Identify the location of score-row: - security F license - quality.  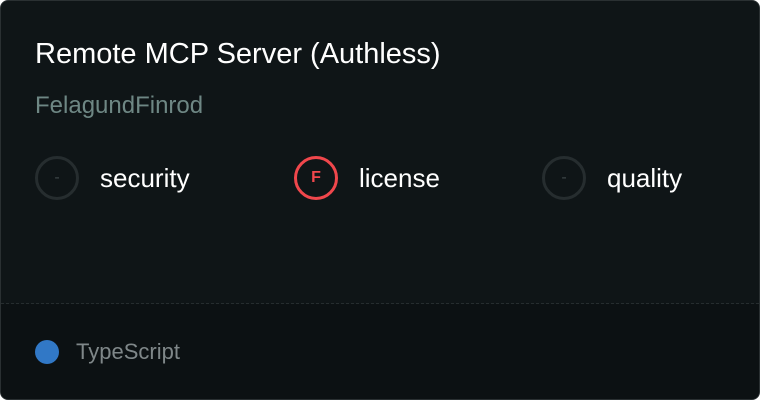
(380, 178).